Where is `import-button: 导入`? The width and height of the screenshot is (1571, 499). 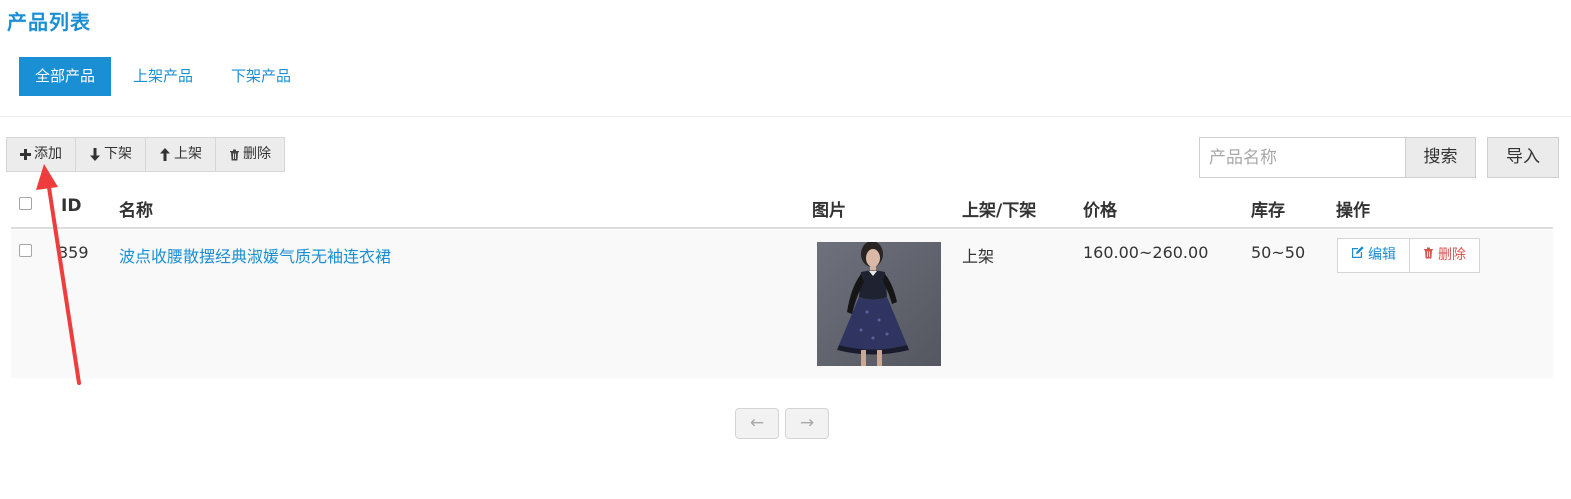
import-button: 导入 is located at coordinates (1523, 157).